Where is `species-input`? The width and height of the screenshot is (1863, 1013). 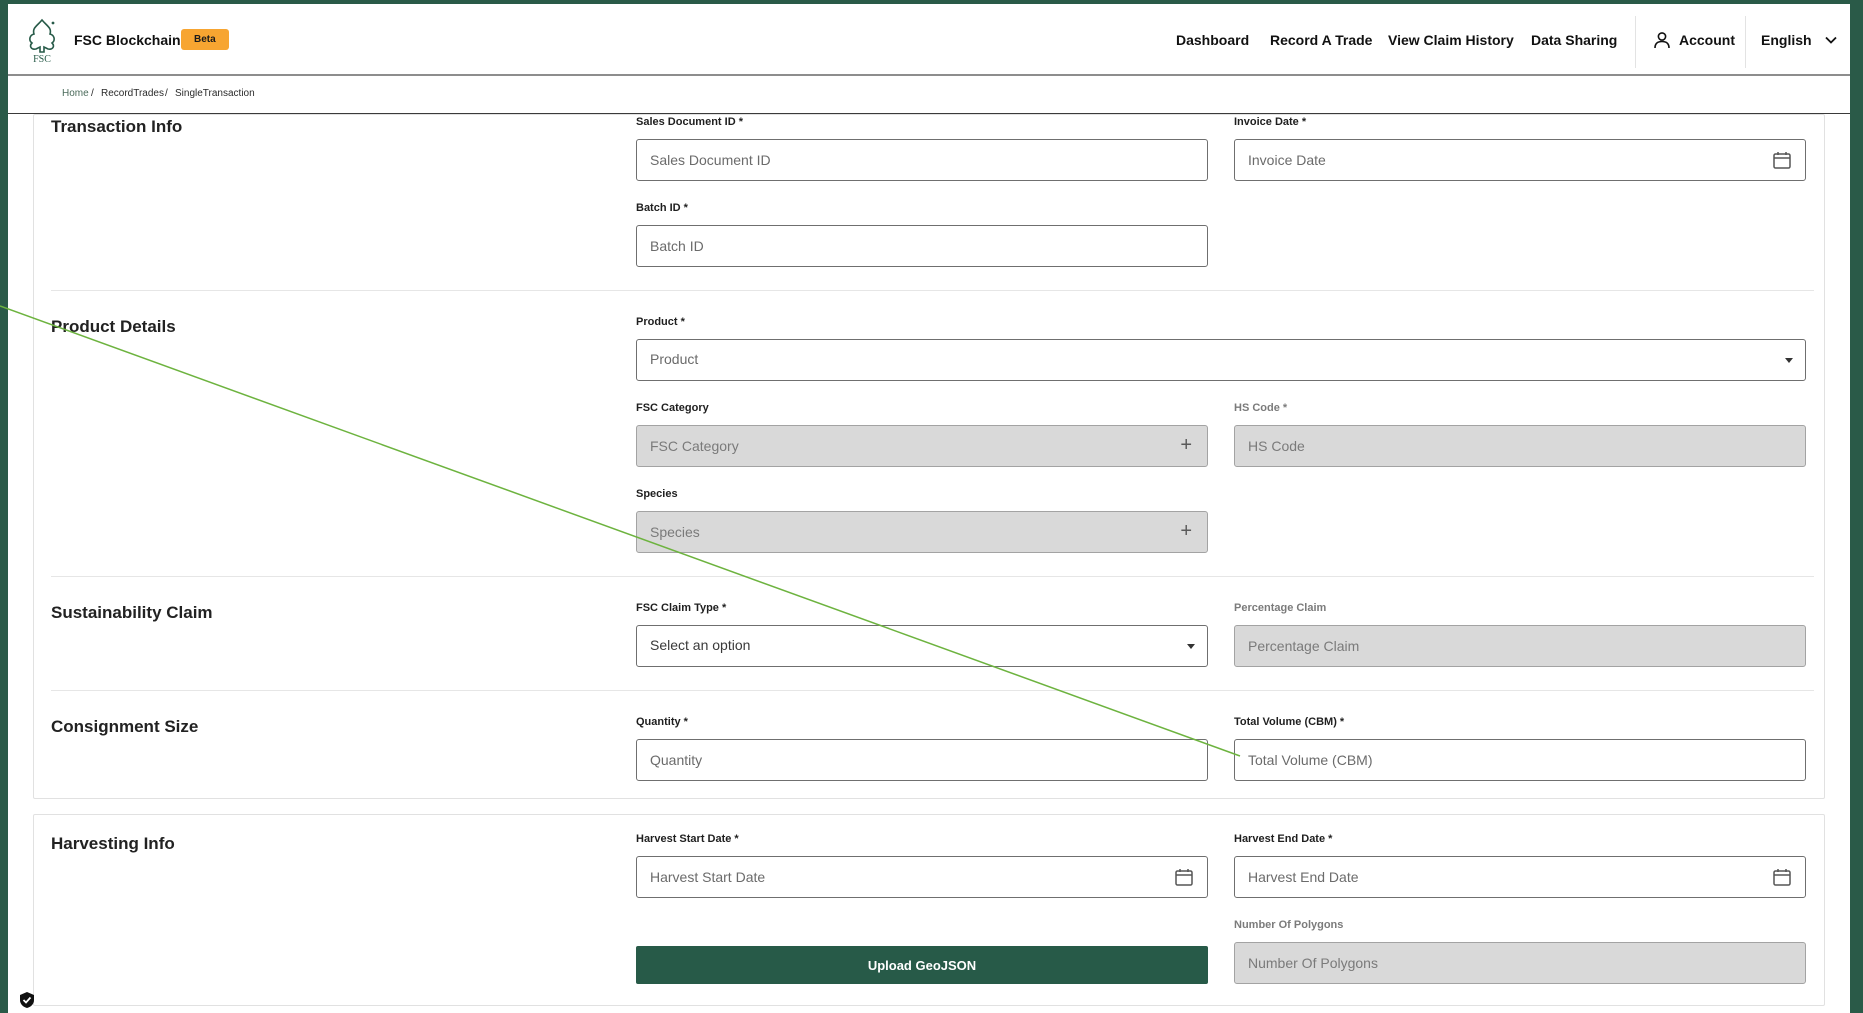 species-input is located at coordinates (922, 532).